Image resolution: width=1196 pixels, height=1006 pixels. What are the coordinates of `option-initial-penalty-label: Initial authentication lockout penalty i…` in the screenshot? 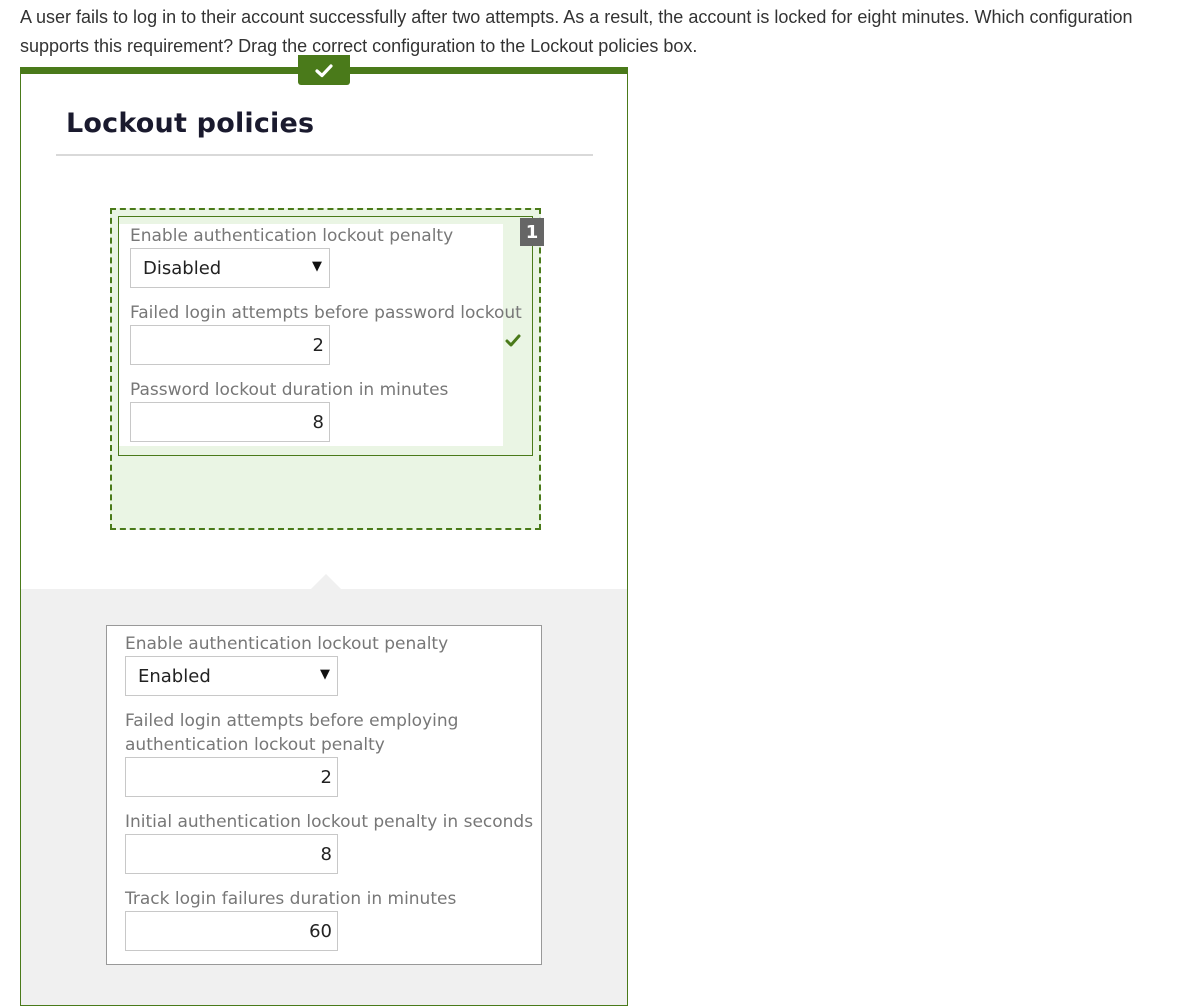 It's located at (329, 822).